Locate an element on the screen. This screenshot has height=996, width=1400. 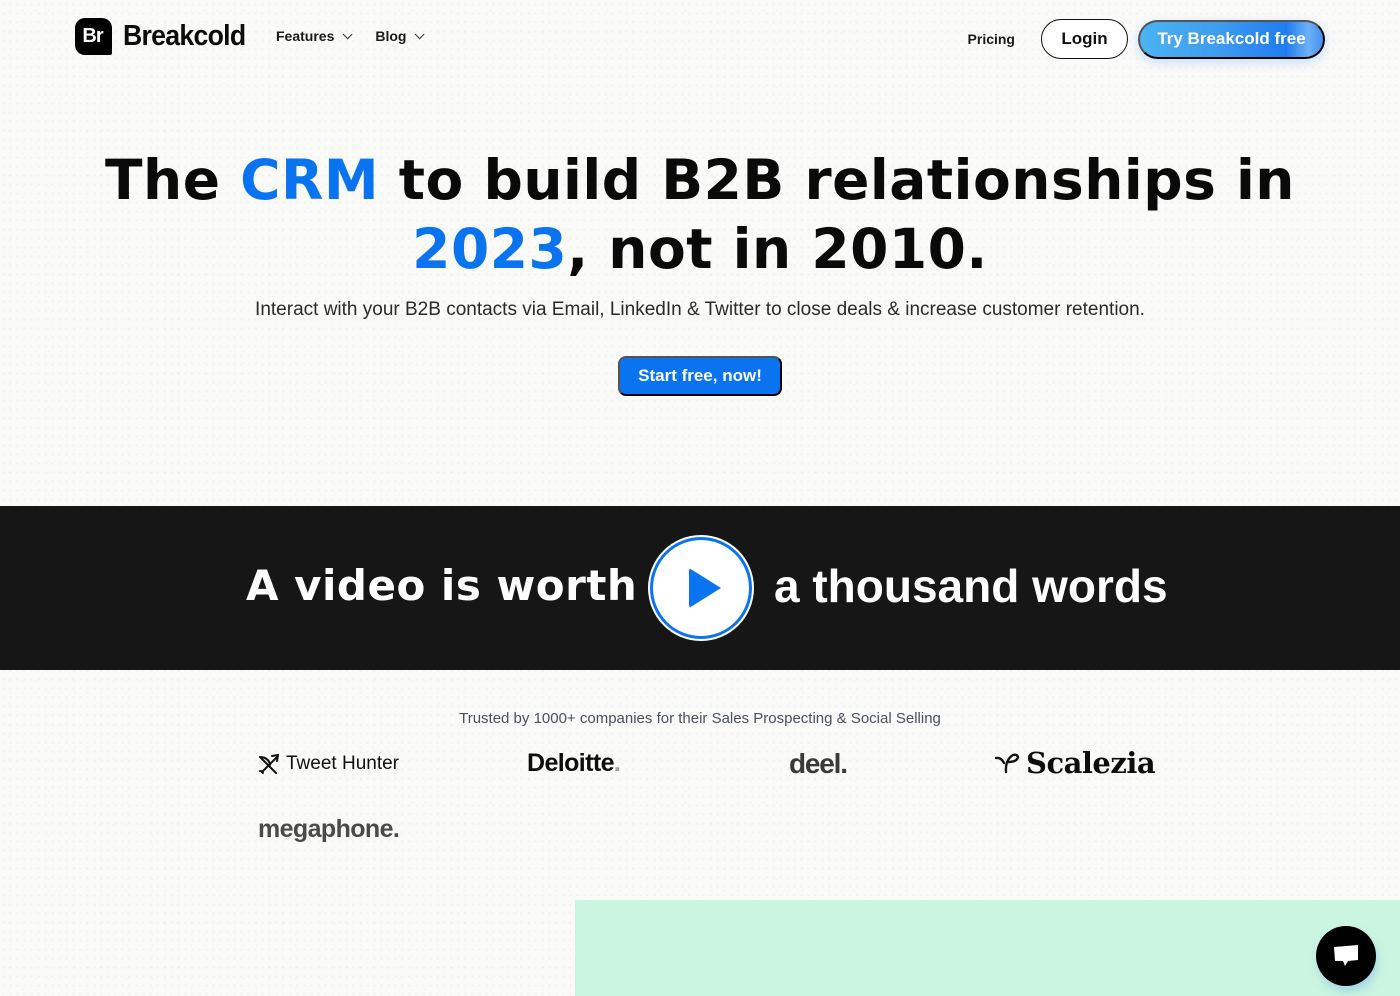
sprout-icon is located at coordinates (1007, 763).